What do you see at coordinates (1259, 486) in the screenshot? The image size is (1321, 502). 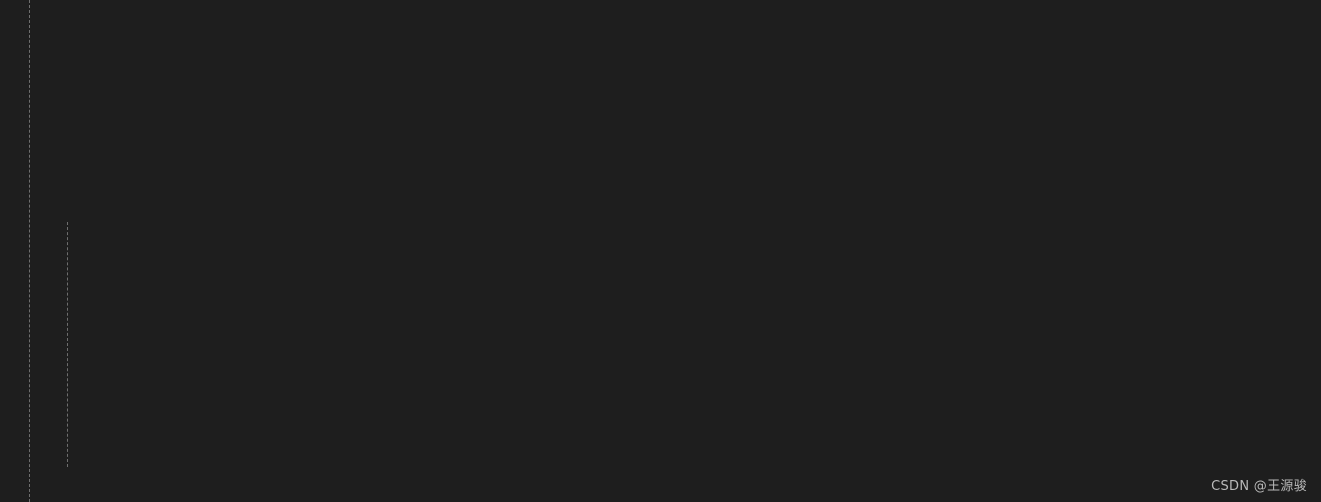 I see `csdn-watermark: CSDN @王源骏` at bounding box center [1259, 486].